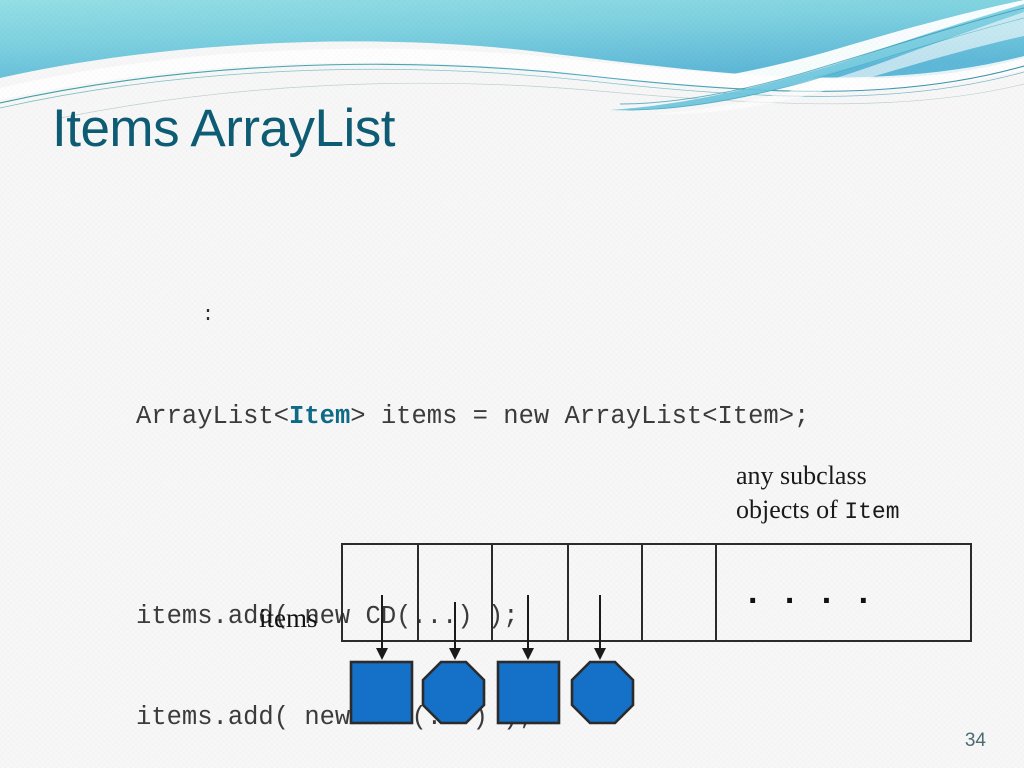 This screenshot has width=1024, height=768. Describe the element at coordinates (320, 416) in the screenshot. I see `code-type-parameter: Item` at that location.